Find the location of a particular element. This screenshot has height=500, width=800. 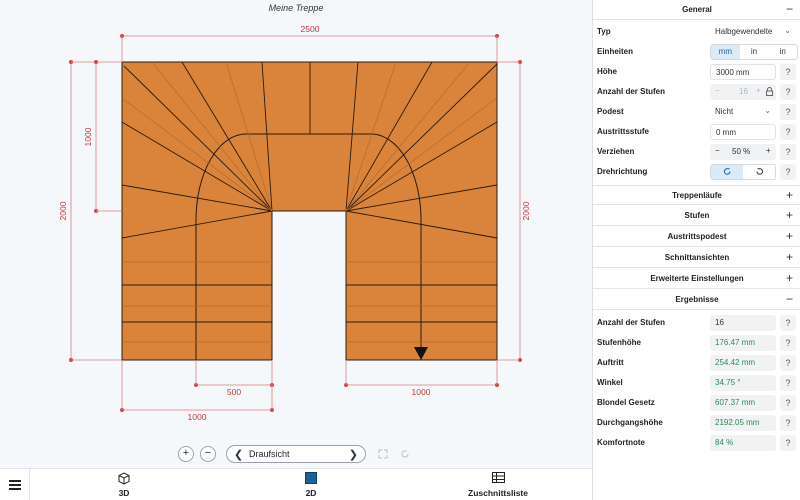

zoom-in-button: + is located at coordinates (186, 454).